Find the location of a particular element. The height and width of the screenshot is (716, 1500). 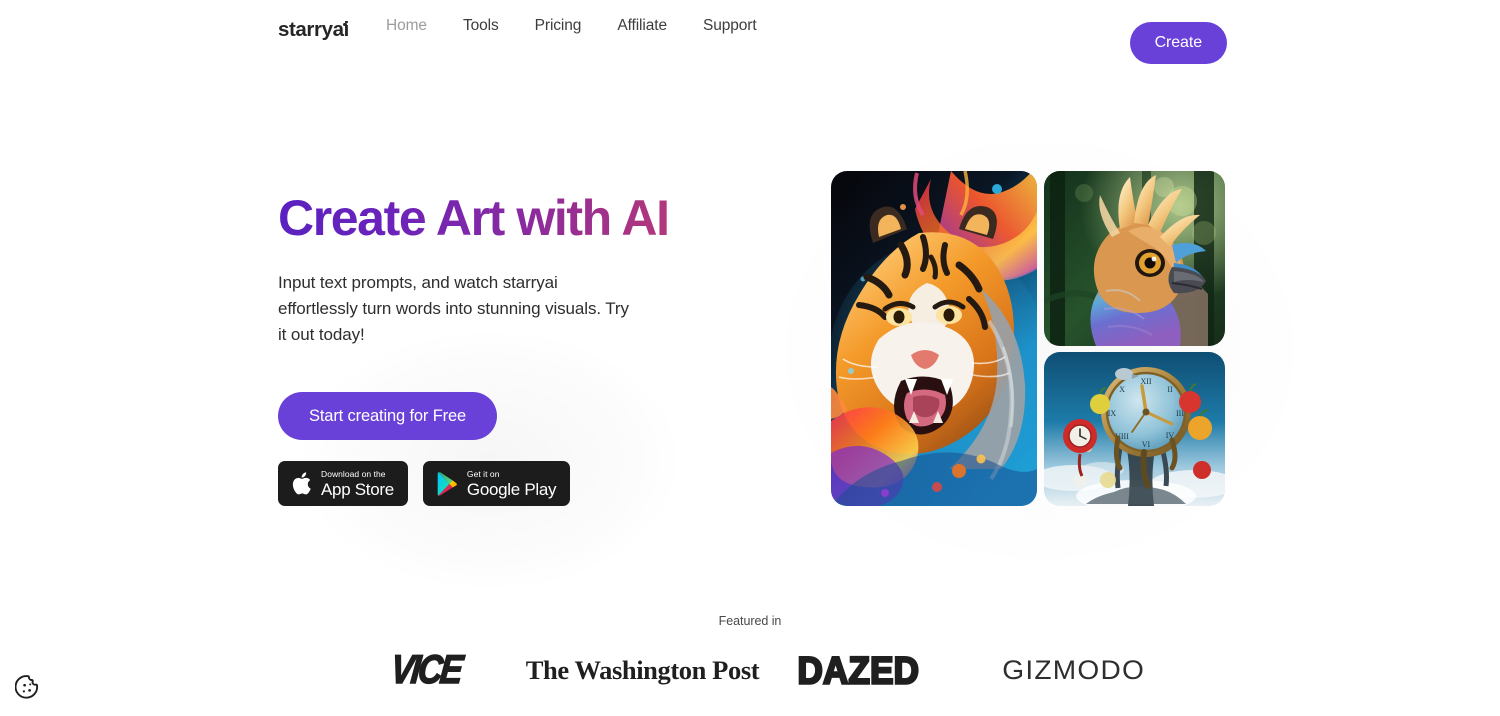

vice-logo-text: VICE is located at coordinates (426, 670).